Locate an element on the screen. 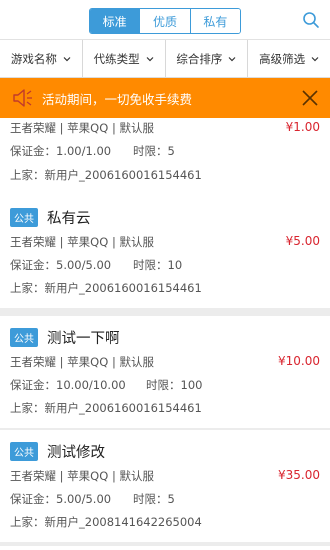 The width and height of the screenshot is (330, 550). top-header: 标准 优质 私有 is located at coordinates (165, 20).